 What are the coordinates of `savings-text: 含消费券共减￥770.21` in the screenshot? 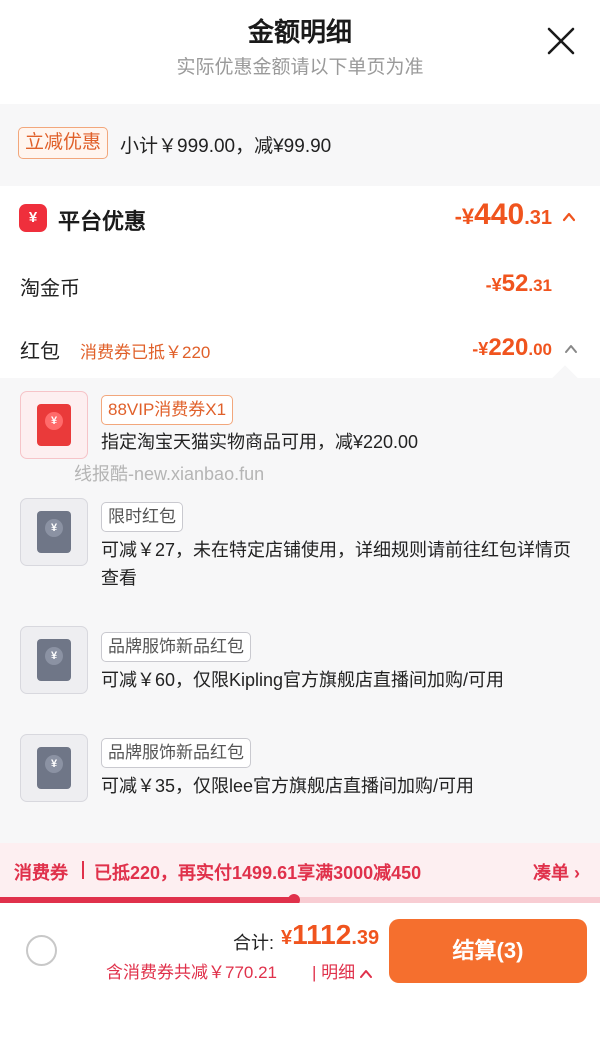 It's located at (191, 972).